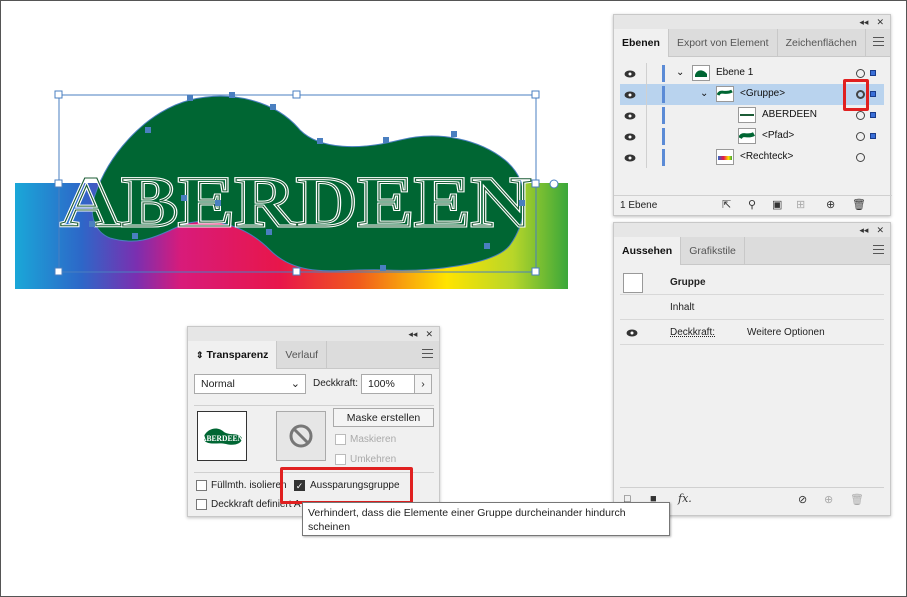  I want to click on tab-aussehen: Aussehen, so click(648, 251).